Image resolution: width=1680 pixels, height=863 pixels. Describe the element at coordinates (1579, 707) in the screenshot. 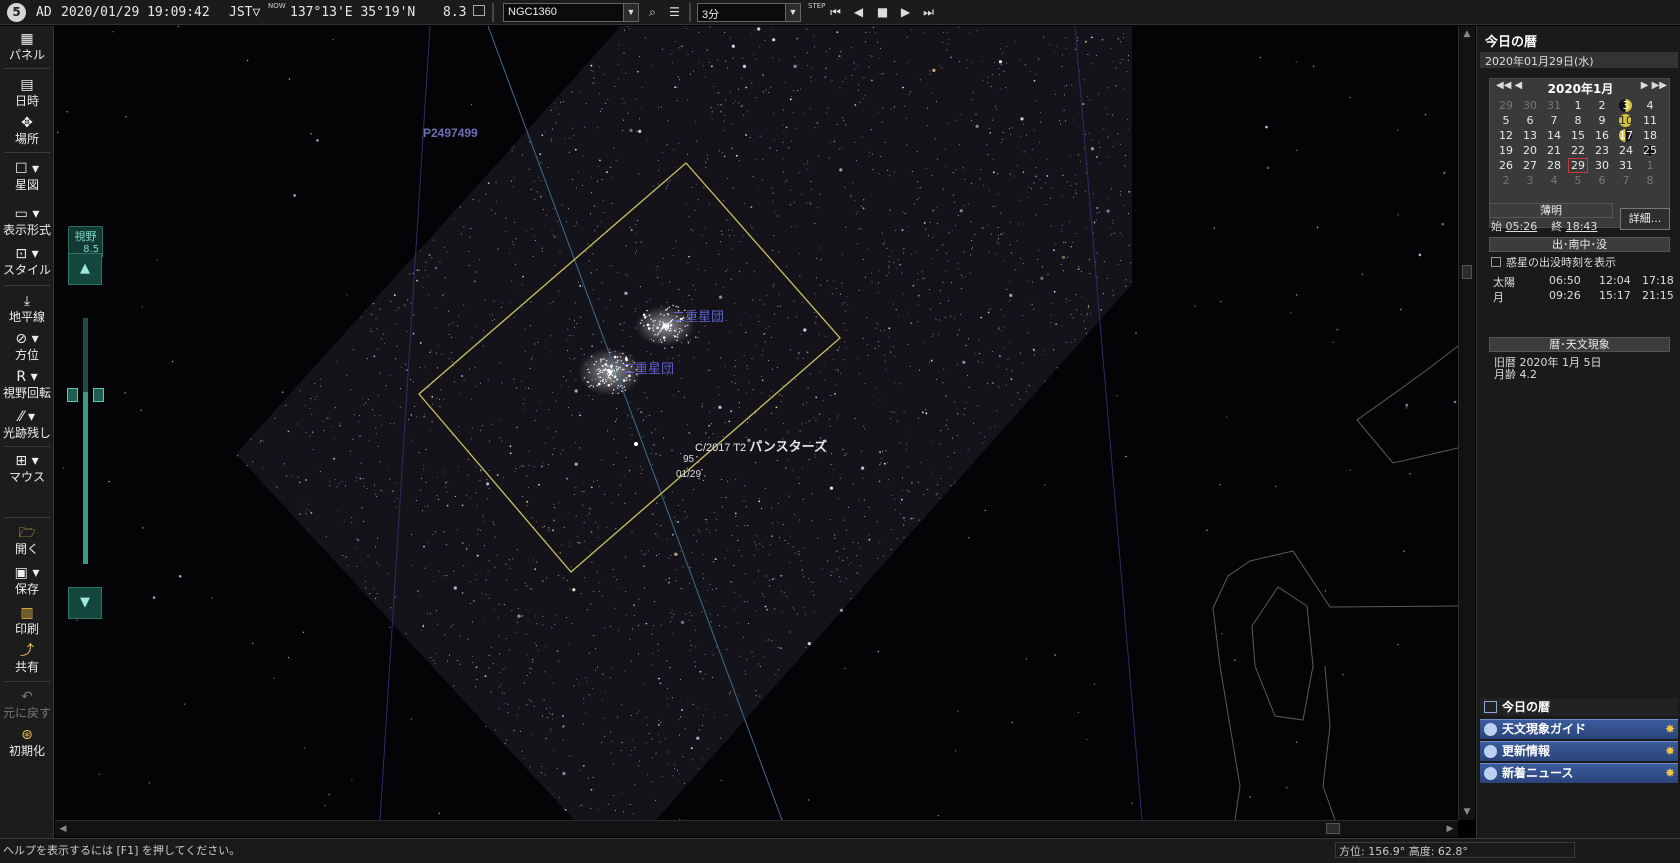

I see `footer-title: 今日の暦` at that location.